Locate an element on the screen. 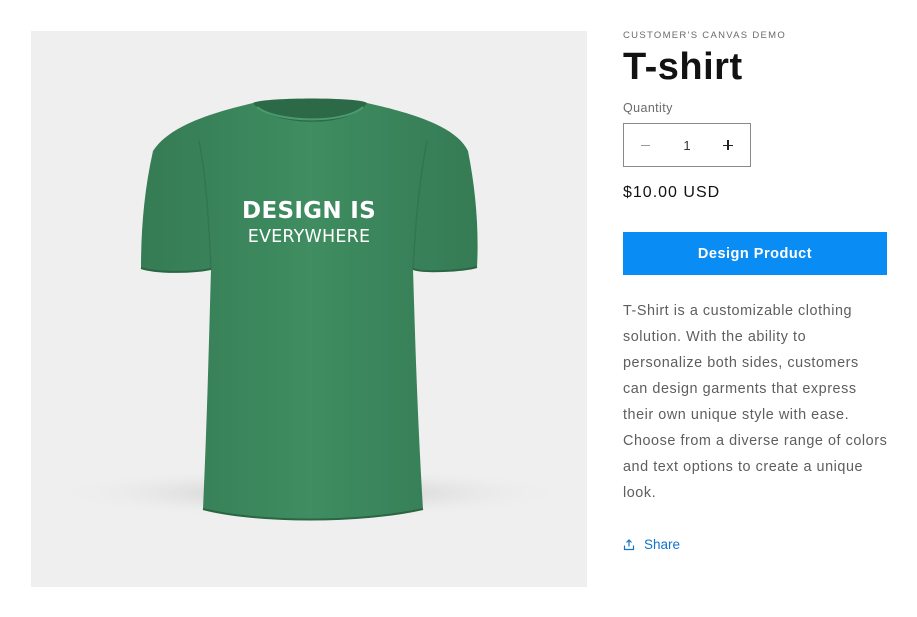 This screenshot has width=917, height=617. product-title: T-shirt is located at coordinates (683, 67).